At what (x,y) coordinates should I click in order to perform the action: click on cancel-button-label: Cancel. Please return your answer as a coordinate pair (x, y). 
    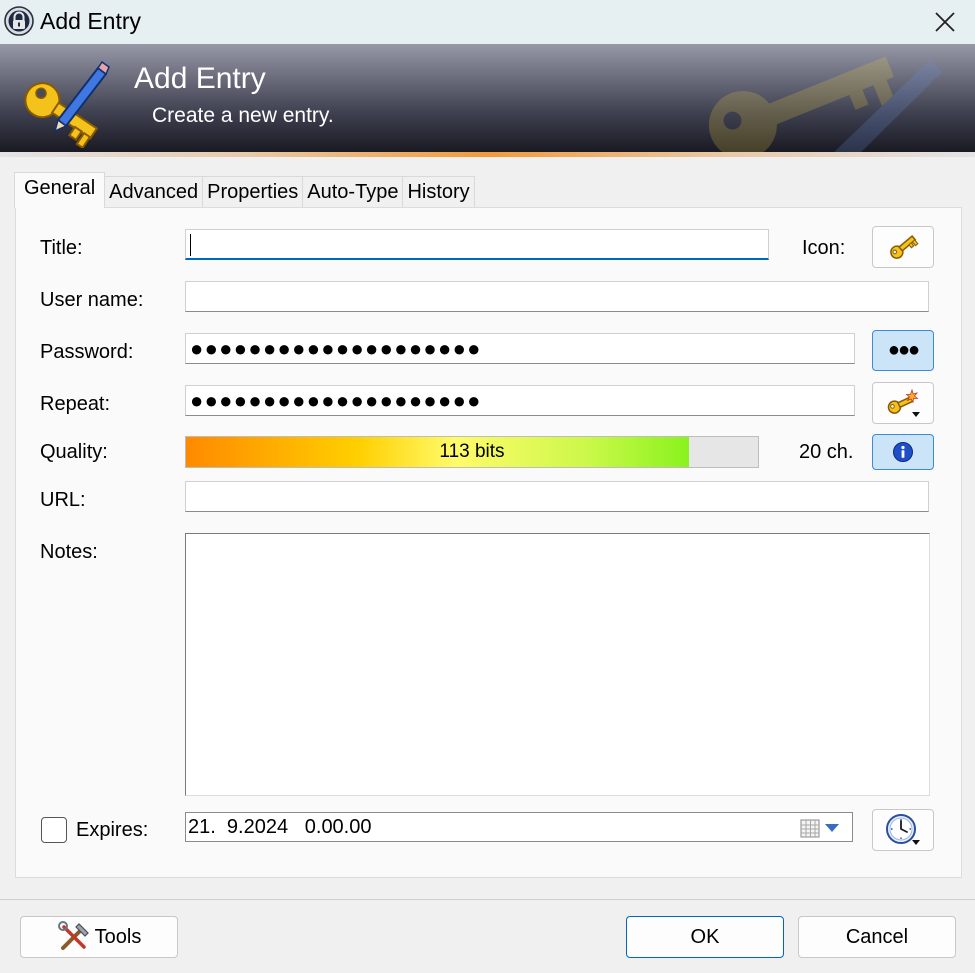
    Looking at the image, I should click on (877, 936).